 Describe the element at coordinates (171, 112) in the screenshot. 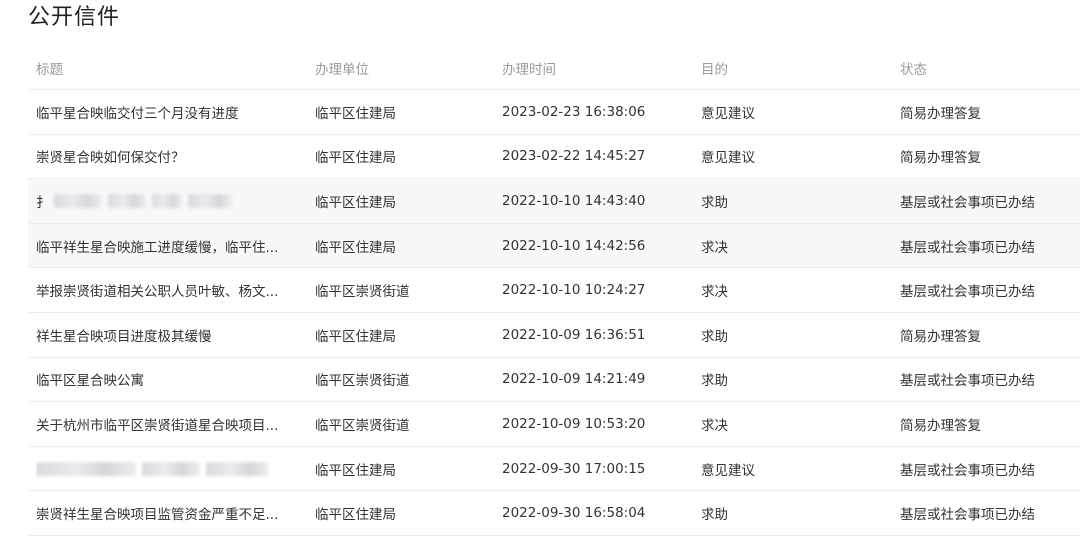

I see `letter-title-link: 临平星合映临交付三个月没有进度` at that location.